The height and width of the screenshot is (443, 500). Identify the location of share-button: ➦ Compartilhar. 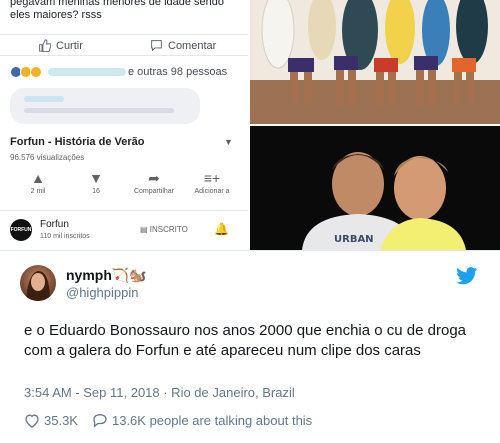
(154, 181).